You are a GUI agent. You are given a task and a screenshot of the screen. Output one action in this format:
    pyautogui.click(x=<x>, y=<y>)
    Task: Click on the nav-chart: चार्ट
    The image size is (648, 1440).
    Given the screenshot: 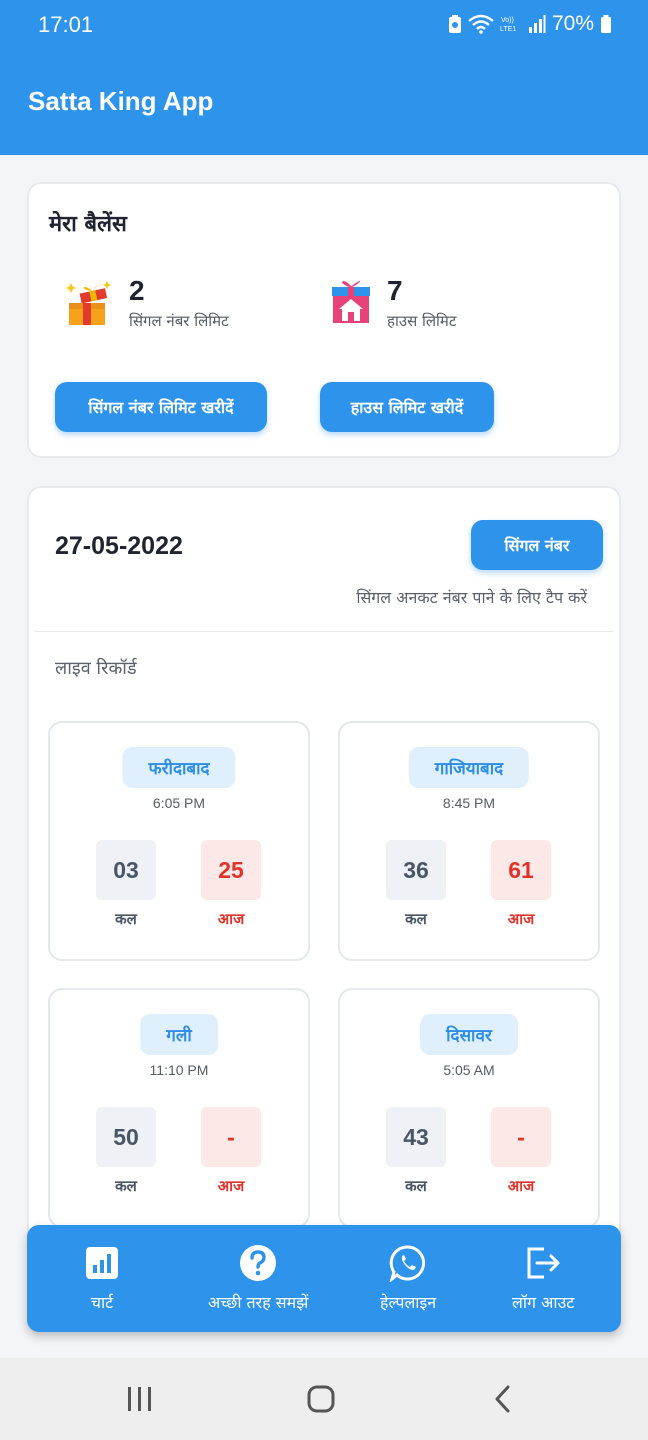 What is the action you would take?
    pyautogui.click(x=102, y=1278)
    